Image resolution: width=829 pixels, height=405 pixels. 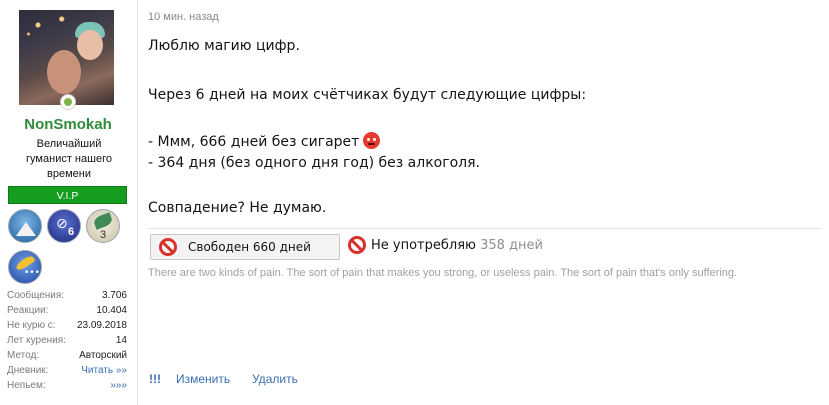 I want to click on report-button: !!!, so click(x=155, y=379).